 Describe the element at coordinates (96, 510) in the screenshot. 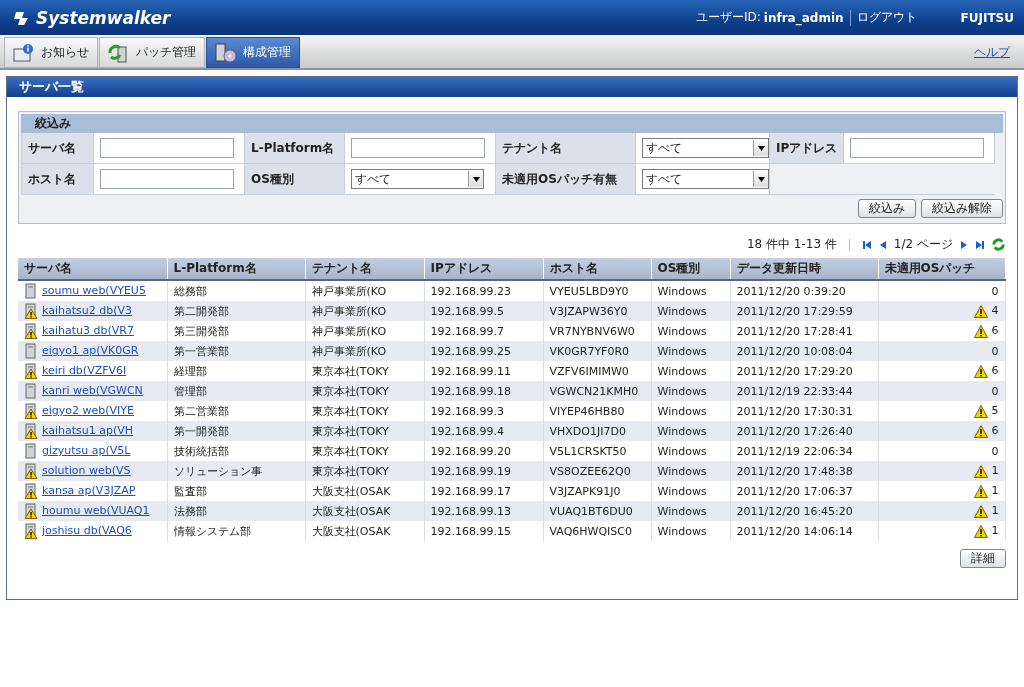

I see `server-link: houmu web(VUAQ1` at that location.